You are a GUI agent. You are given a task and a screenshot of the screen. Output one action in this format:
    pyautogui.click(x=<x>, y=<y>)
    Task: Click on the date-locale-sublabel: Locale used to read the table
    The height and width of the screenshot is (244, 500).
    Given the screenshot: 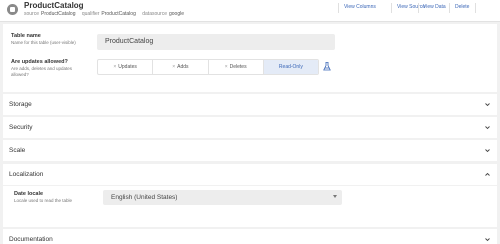 What is the action you would take?
    pyautogui.click(x=43, y=200)
    